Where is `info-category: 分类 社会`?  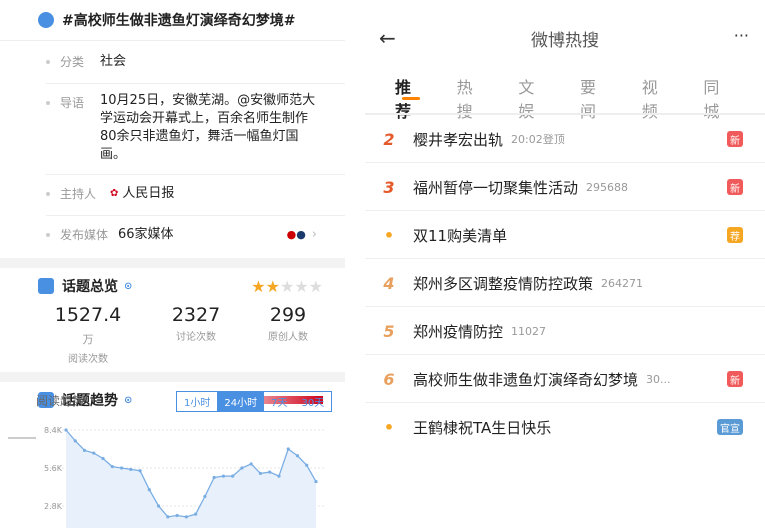 info-category: 分类 社会 is located at coordinates (172, 62).